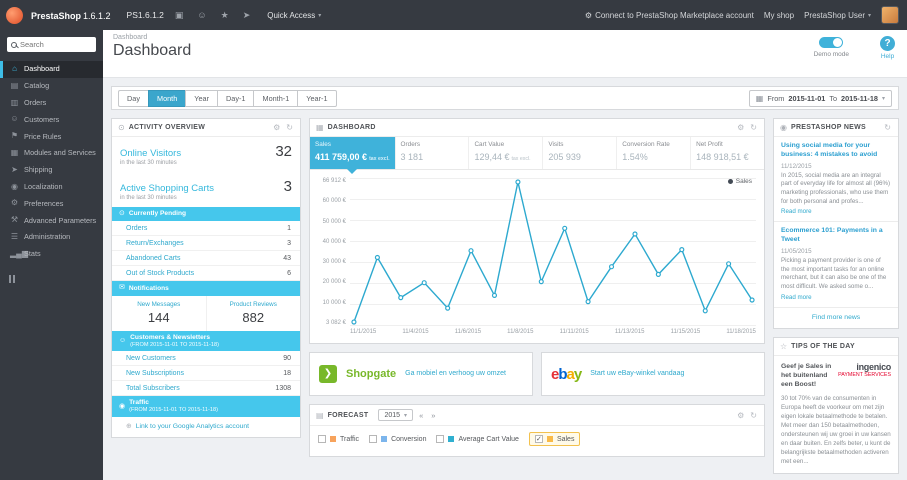 The height and width of the screenshot is (480, 907). What do you see at coordinates (14, 15) in the screenshot?
I see `prestashop-logo-icon` at bounding box center [14, 15].